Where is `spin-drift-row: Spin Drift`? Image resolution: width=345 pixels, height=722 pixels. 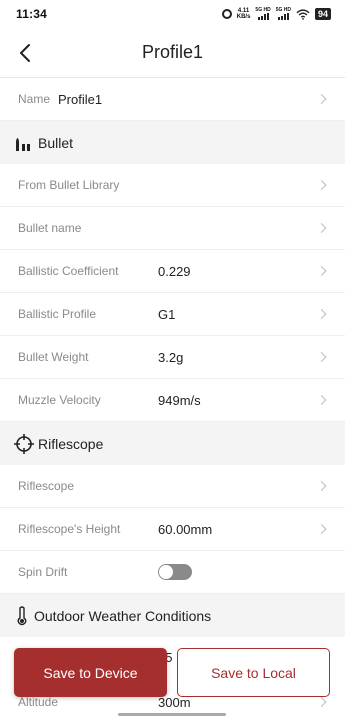
spin-drift-row: Spin Drift is located at coordinates (172, 572).